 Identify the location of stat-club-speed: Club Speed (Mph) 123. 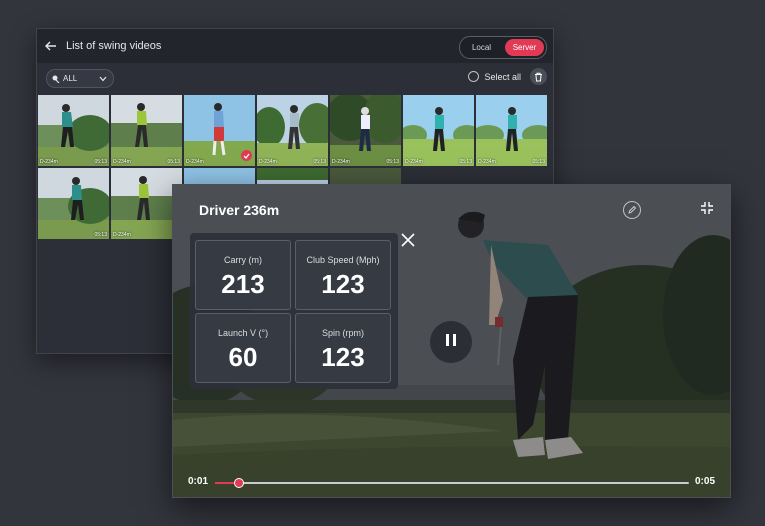
(343, 275).